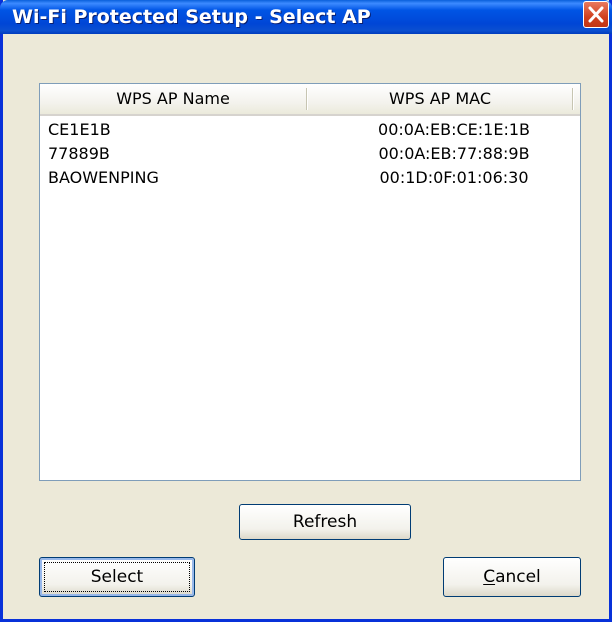 This screenshot has height=622, width=612. What do you see at coordinates (191, 17) in the screenshot?
I see `window-title: Wi-Fi Protected Setup - Select AP` at bounding box center [191, 17].